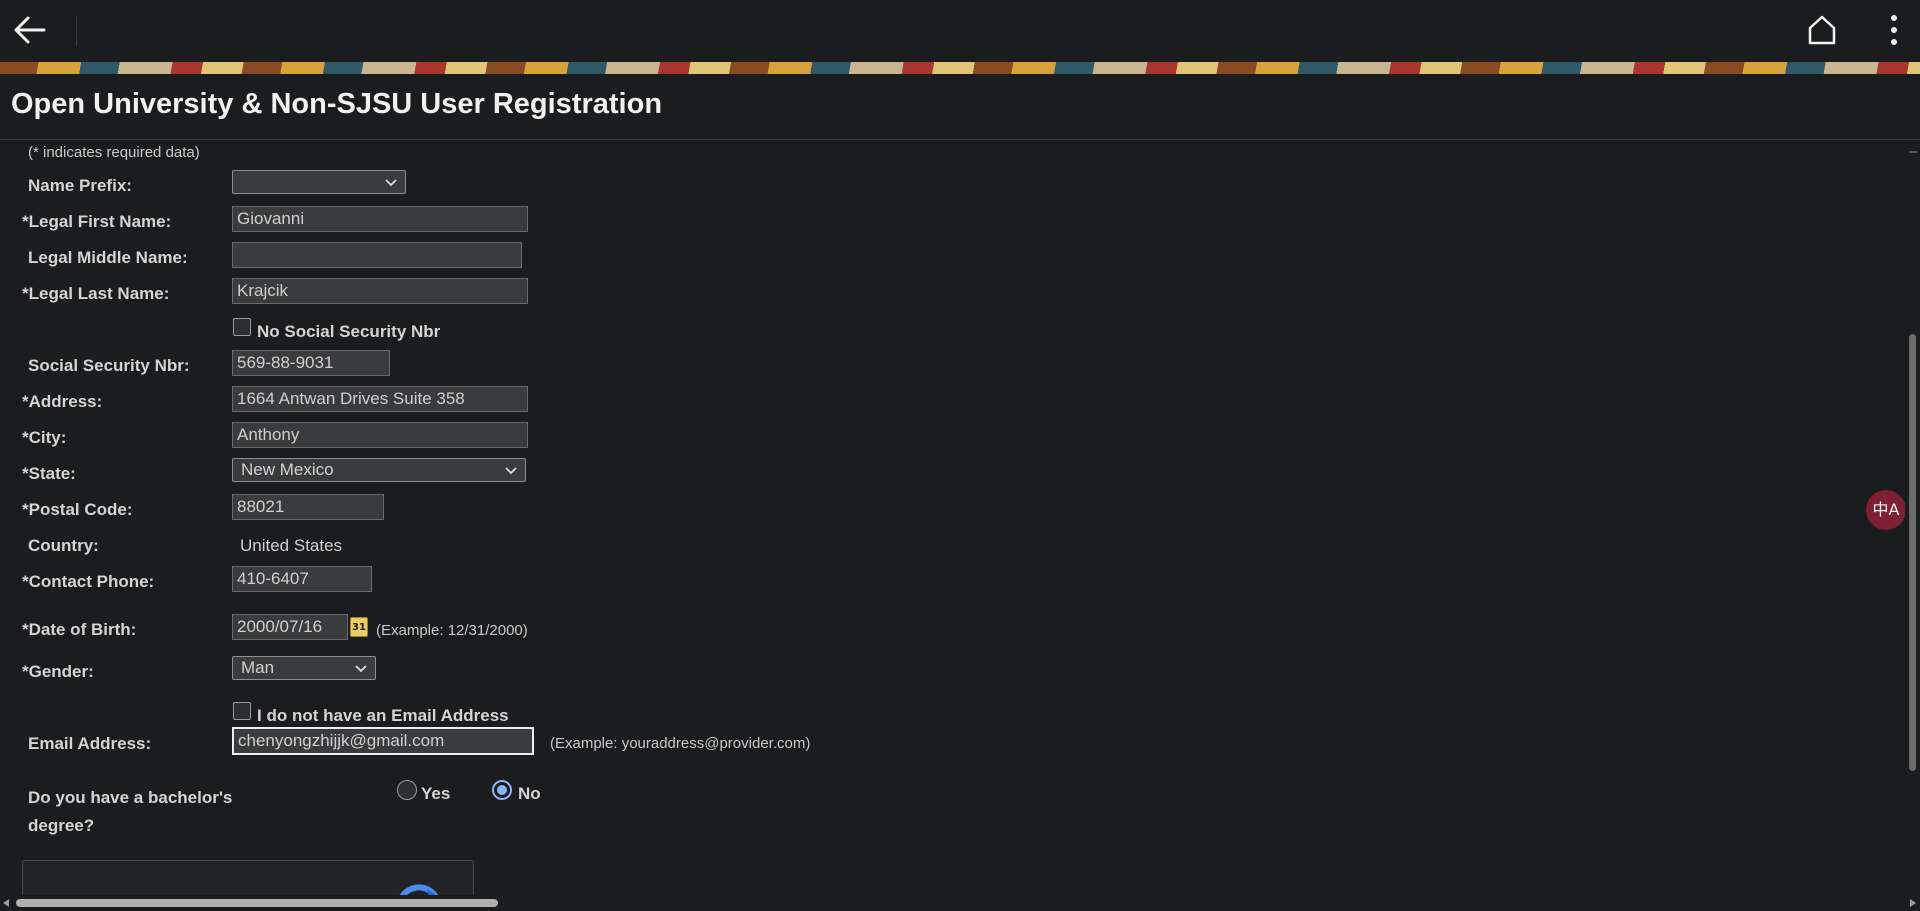 The image size is (1920, 911). Describe the element at coordinates (96, 293) in the screenshot. I see `last-name-label: *Legal Last Name:` at that location.